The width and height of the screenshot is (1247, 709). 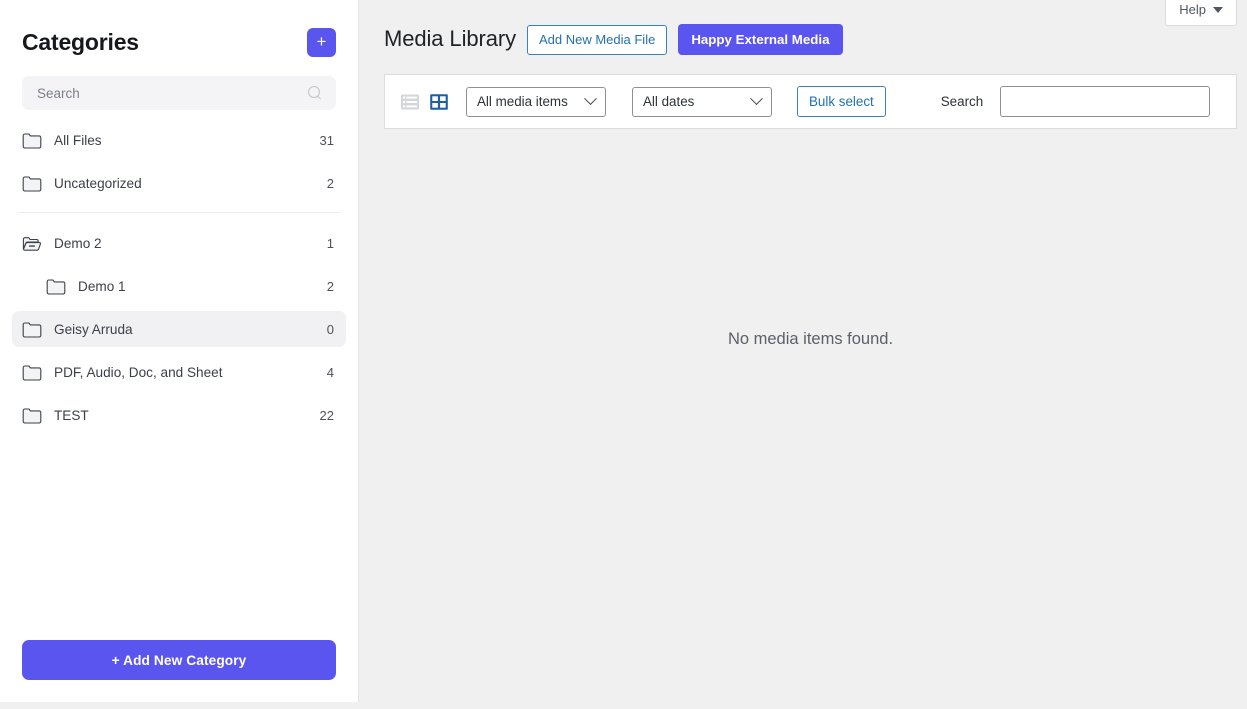 What do you see at coordinates (179, 31) in the screenshot?
I see `sidebar-header: Categories +` at bounding box center [179, 31].